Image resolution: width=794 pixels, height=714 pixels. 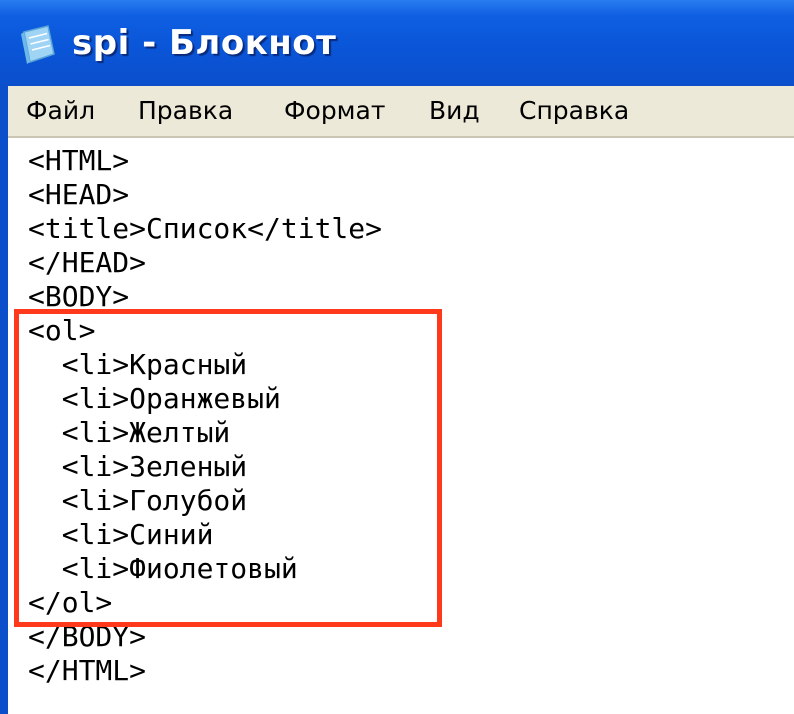 What do you see at coordinates (138, 466) in the screenshot?
I see `code-line: <li>Зеленый` at bounding box center [138, 466].